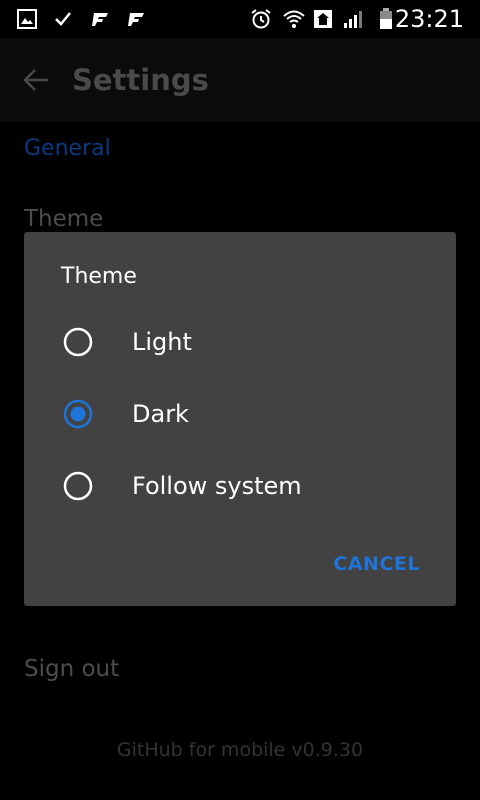 The image size is (480, 800). What do you see at coordinates (63, 19) in the screenshot?
I see `check-icon` at bounding box center [63, 19].